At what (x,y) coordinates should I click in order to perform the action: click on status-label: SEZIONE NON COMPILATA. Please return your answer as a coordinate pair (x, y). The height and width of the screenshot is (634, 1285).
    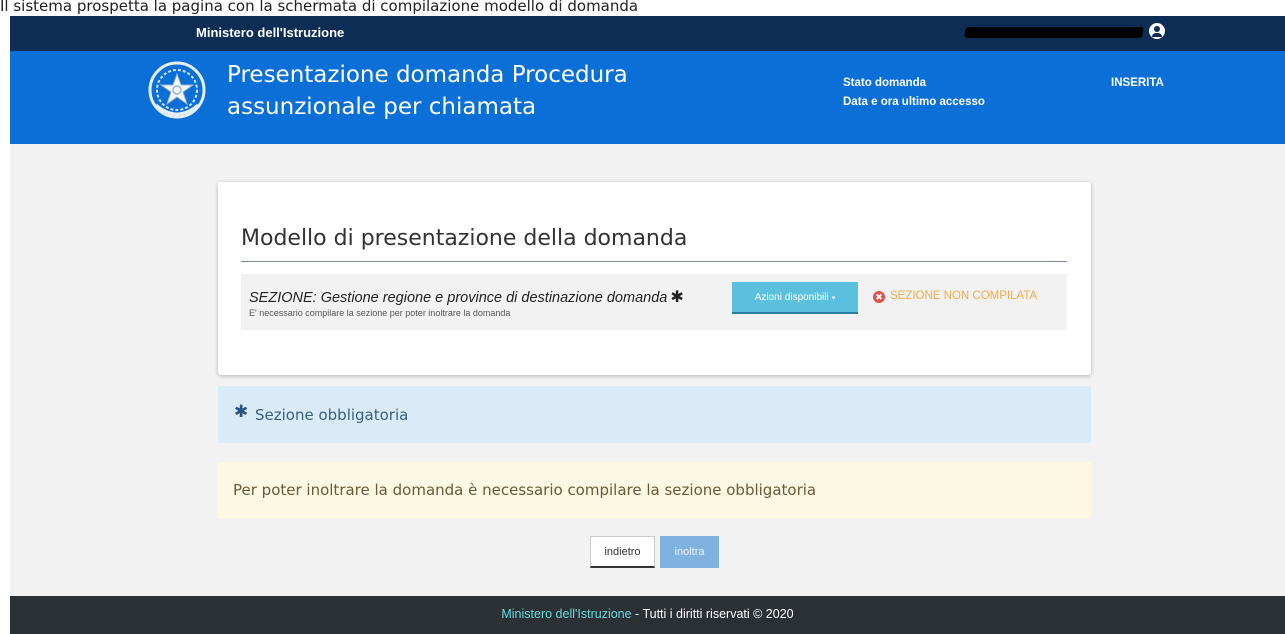
    Looking at the image, I should click on (964, 296).